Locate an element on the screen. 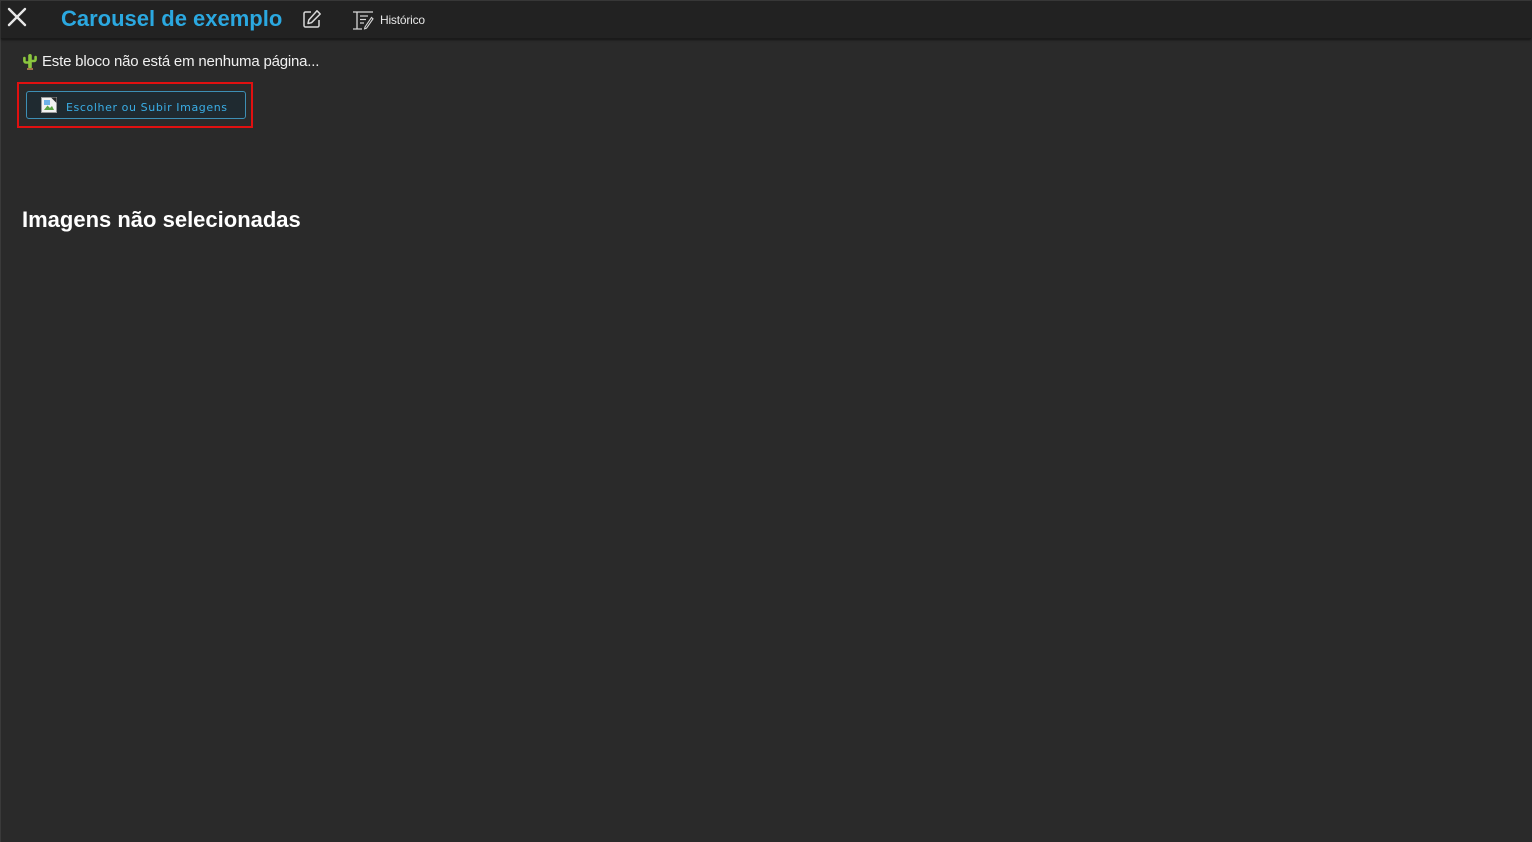 The height and width of the screenshot is (842, 1532). close-button is located at coordinates (17, 17).